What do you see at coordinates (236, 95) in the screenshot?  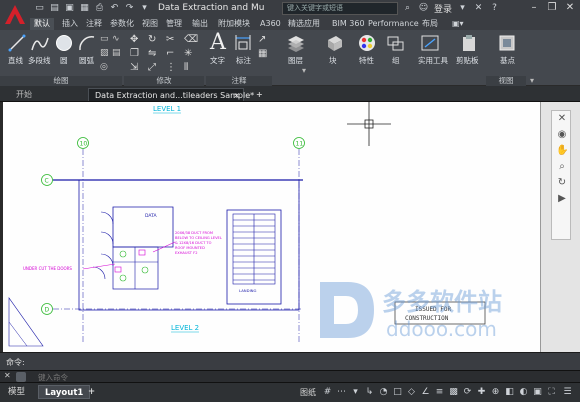 I see `close-tab-icon: ×` at bounding box center [236, 95].